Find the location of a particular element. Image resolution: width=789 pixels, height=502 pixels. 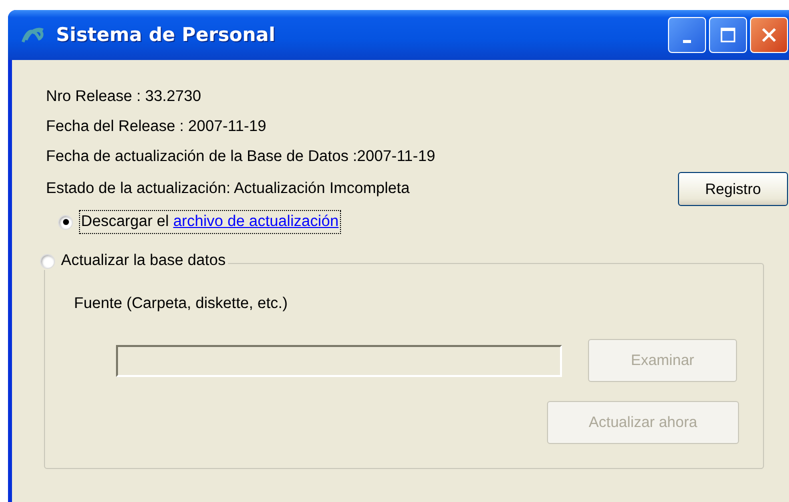

minimize-button is located at coordinates (687, 35).